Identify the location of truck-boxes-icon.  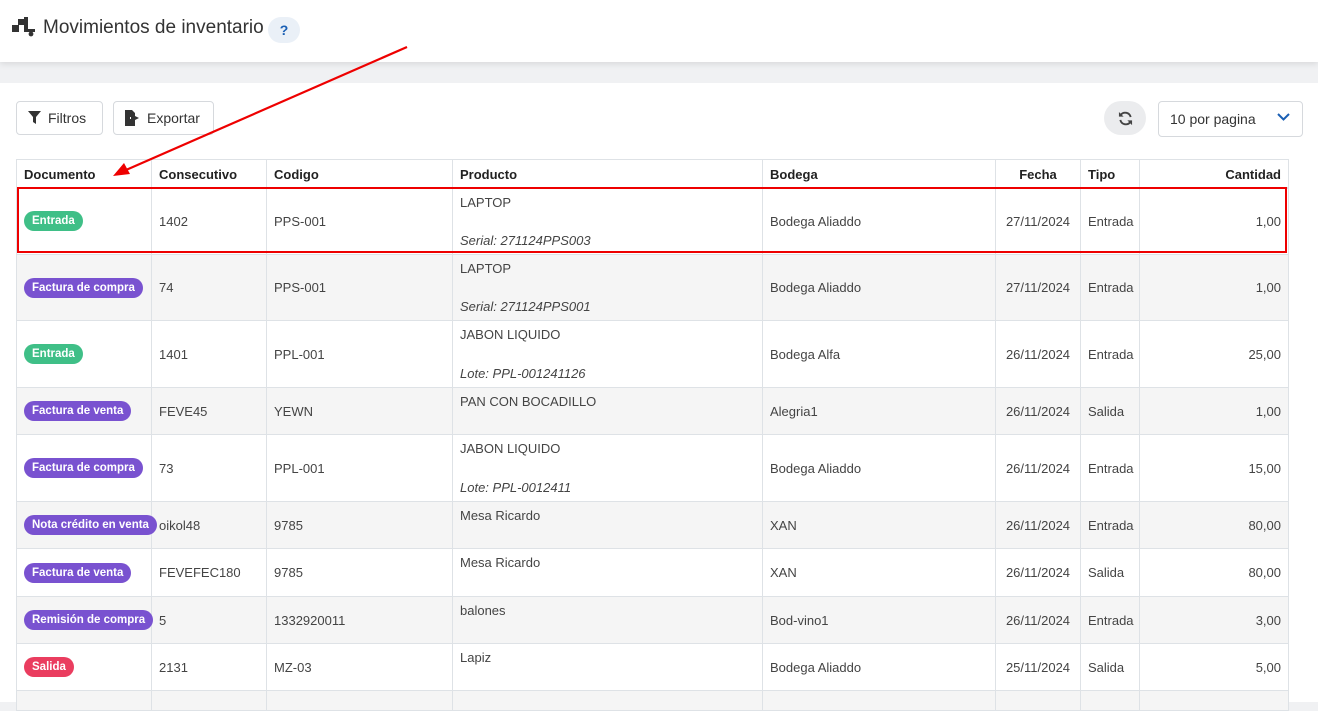
(23, 27).